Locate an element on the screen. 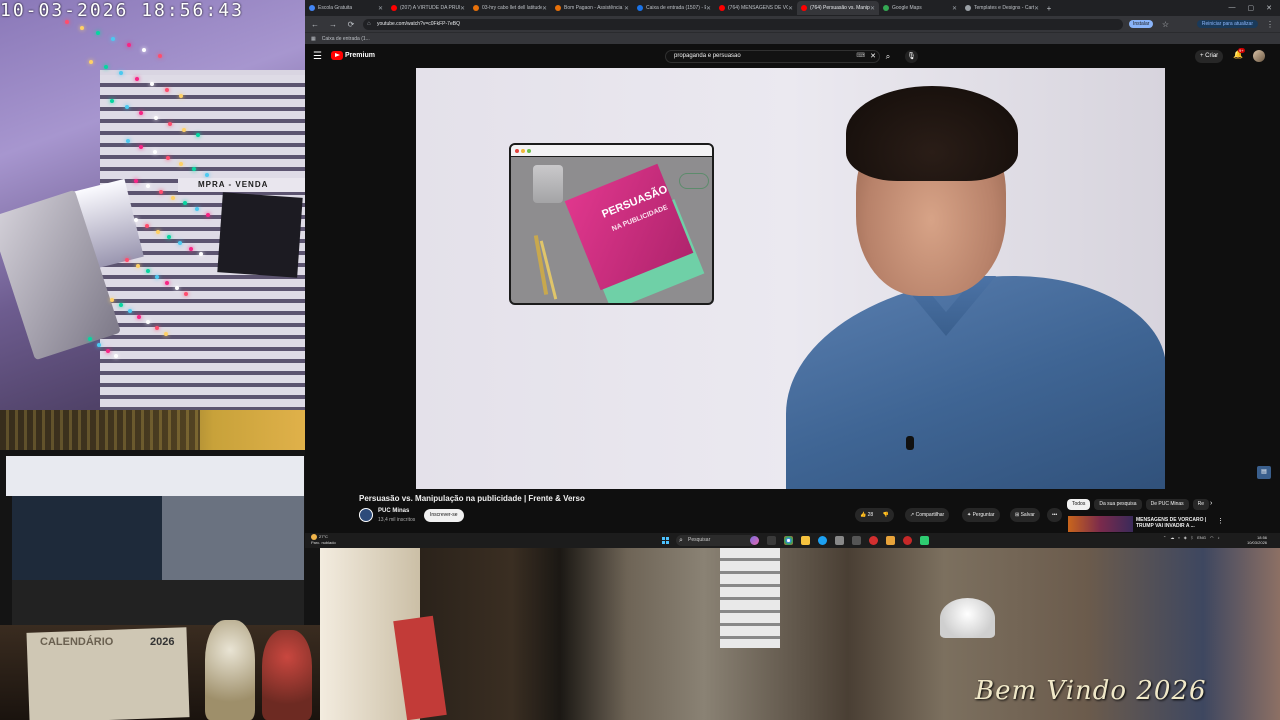  tab-label: (207) A VIRTUDE DA PRUDÊNCIA is located at coordinates (430, 8).